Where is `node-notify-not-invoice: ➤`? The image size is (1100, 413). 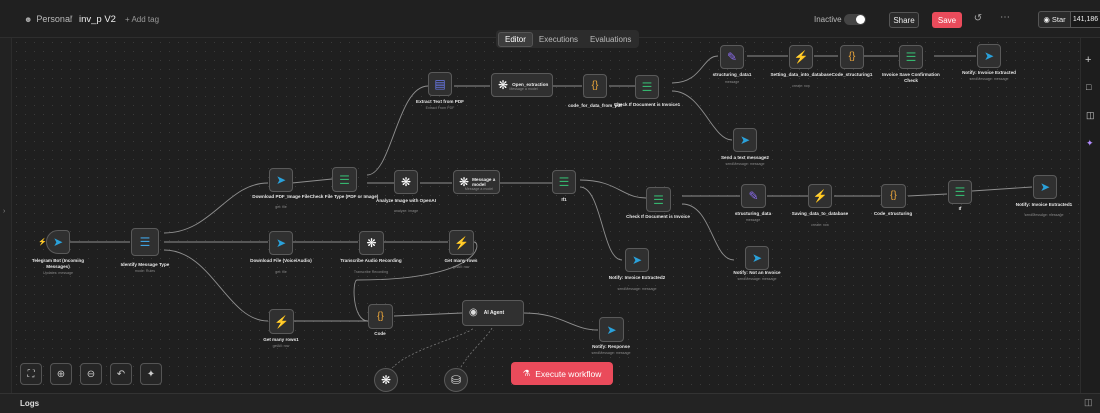
node-notify-not-invoice: ➤ is located at coordinates (757, 258).